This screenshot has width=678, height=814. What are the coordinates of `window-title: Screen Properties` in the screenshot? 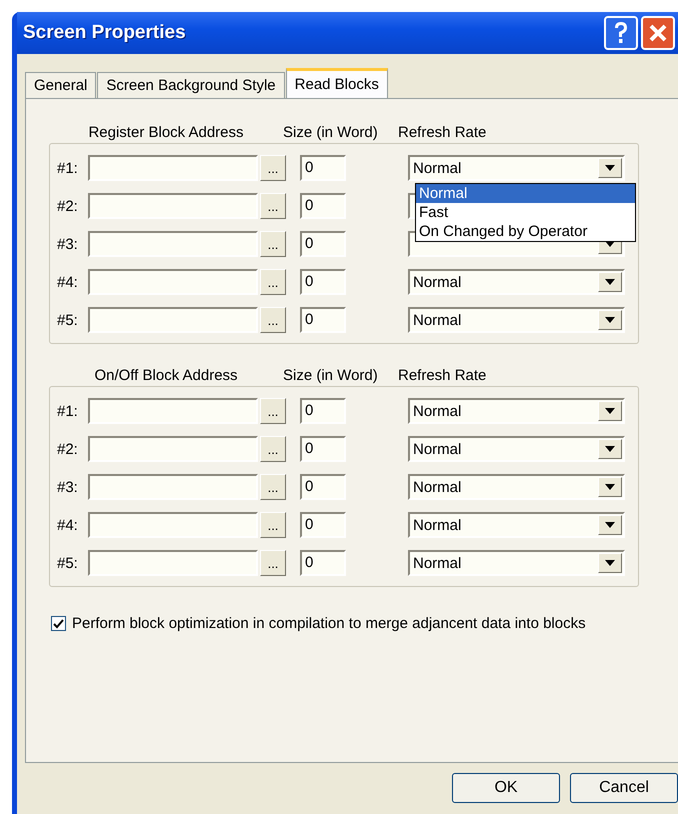 It's located at (105, 33).